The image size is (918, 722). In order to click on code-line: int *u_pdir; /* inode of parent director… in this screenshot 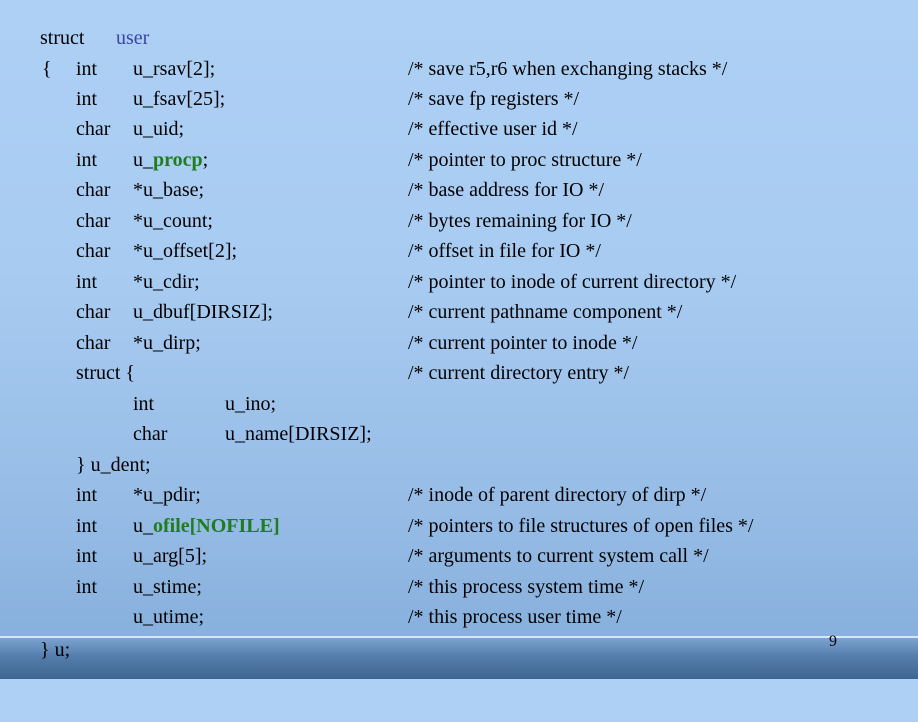, I will do `click(459, 495)`.